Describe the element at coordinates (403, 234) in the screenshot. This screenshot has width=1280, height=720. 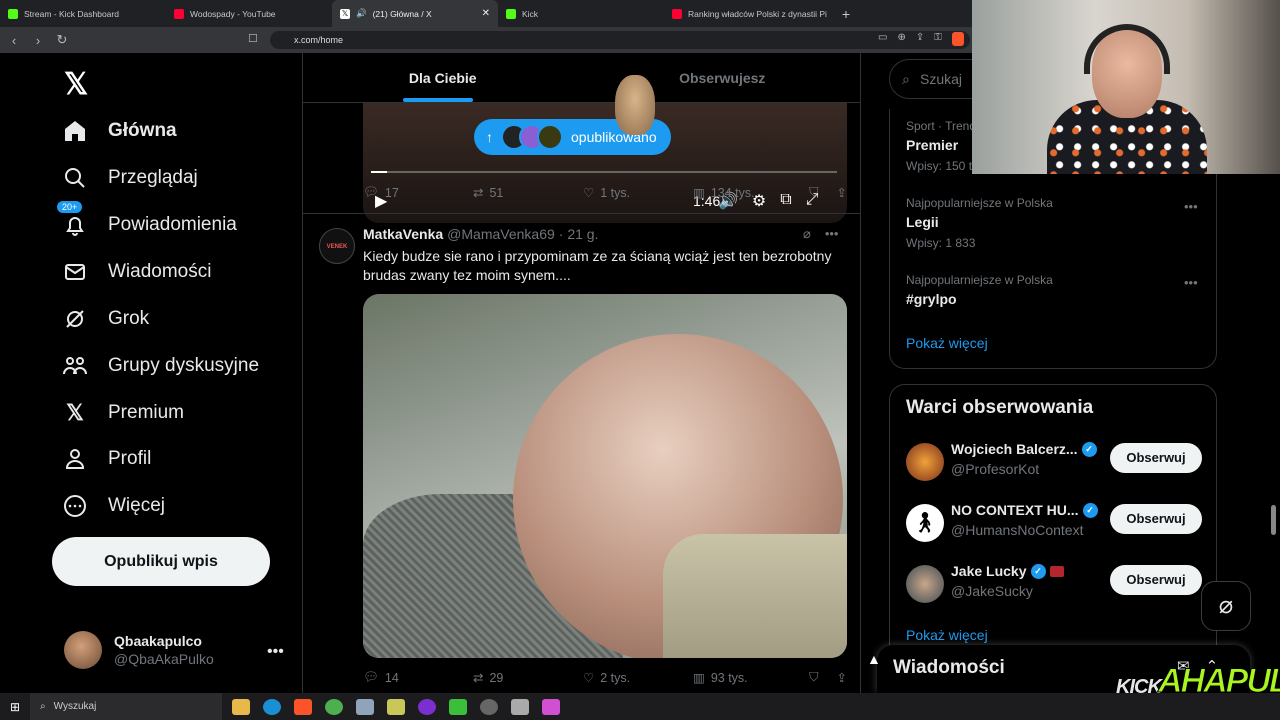
I see `tweet-author-name: MatkaVenka` at that location.